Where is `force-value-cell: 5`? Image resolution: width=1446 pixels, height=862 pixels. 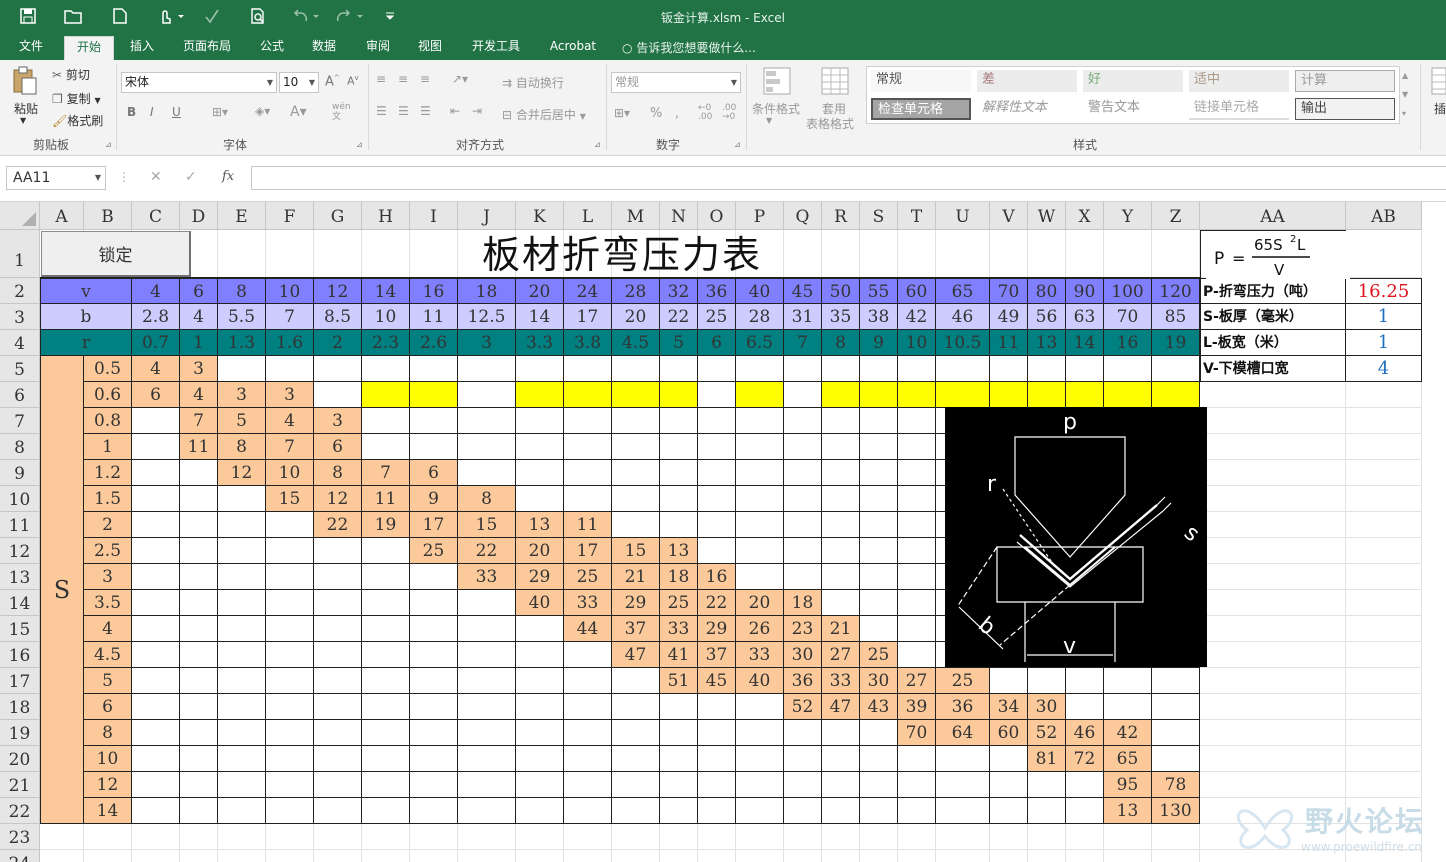
force-value-cell: 5 is located at coordinates (242, 421).